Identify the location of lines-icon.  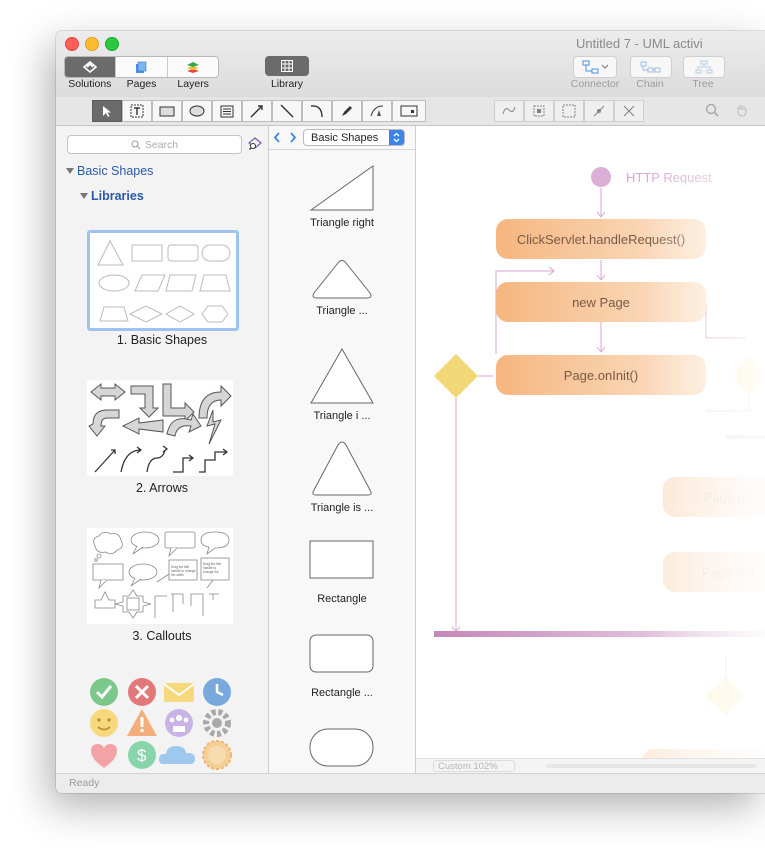
(227, 111).